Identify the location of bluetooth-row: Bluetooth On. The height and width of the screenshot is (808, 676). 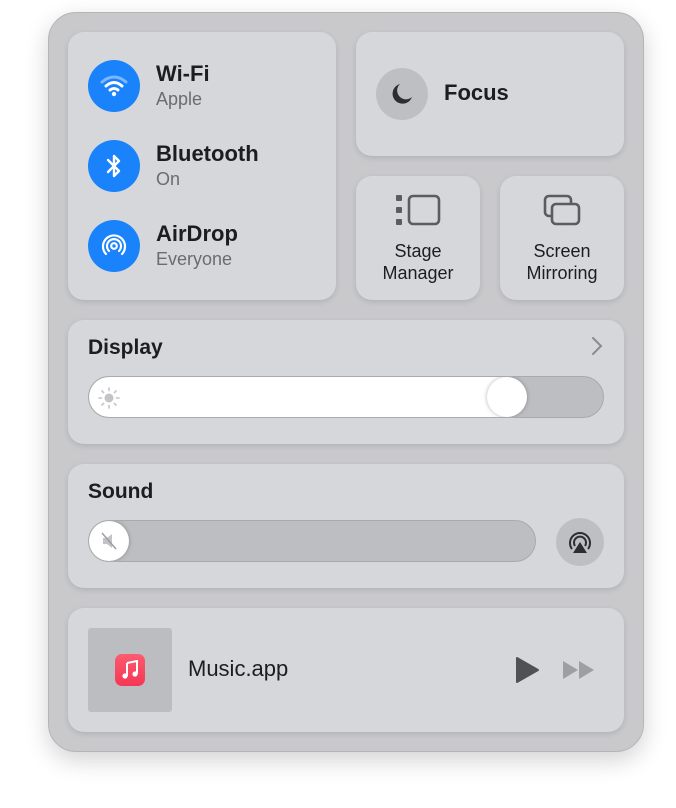
(173, 166).